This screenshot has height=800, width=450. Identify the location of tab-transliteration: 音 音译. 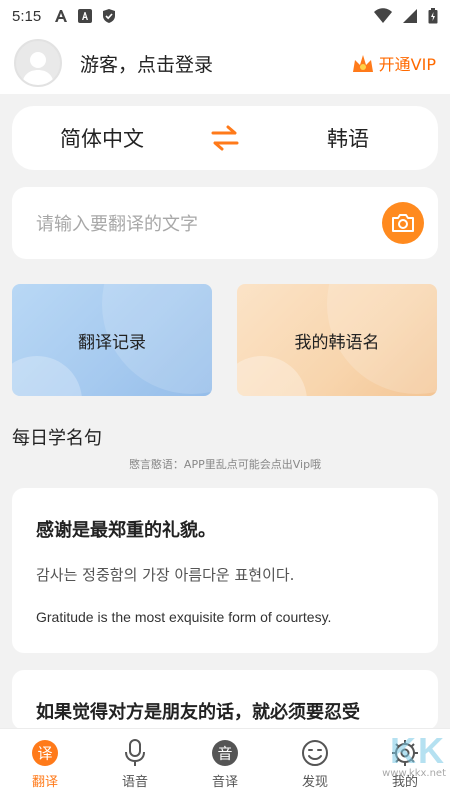
(225, 759).